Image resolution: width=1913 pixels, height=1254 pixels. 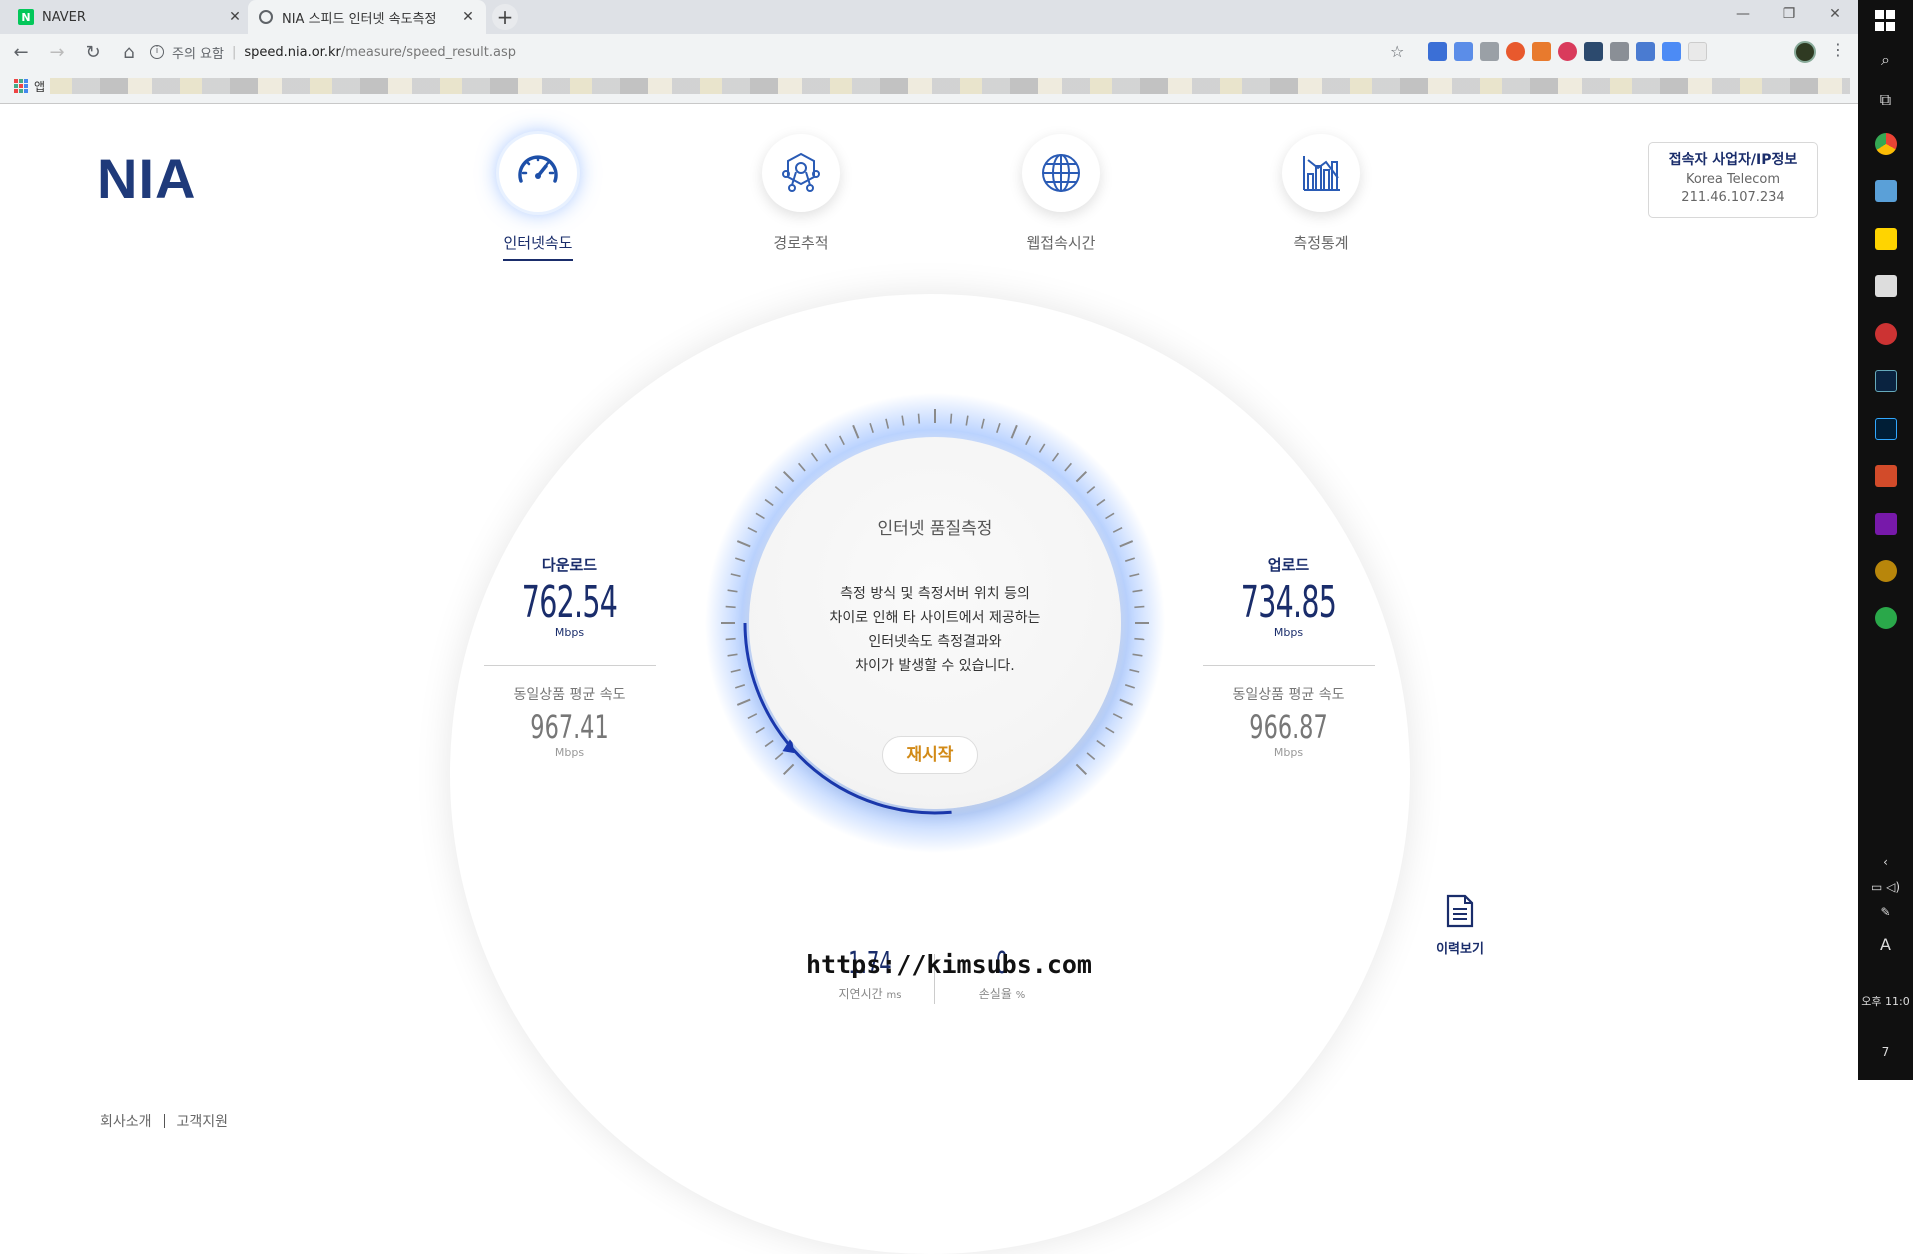 What do you see at coordinates (157, 52) in the screenshot?
I see `info-icon: i` at bounding box center [157, 52].